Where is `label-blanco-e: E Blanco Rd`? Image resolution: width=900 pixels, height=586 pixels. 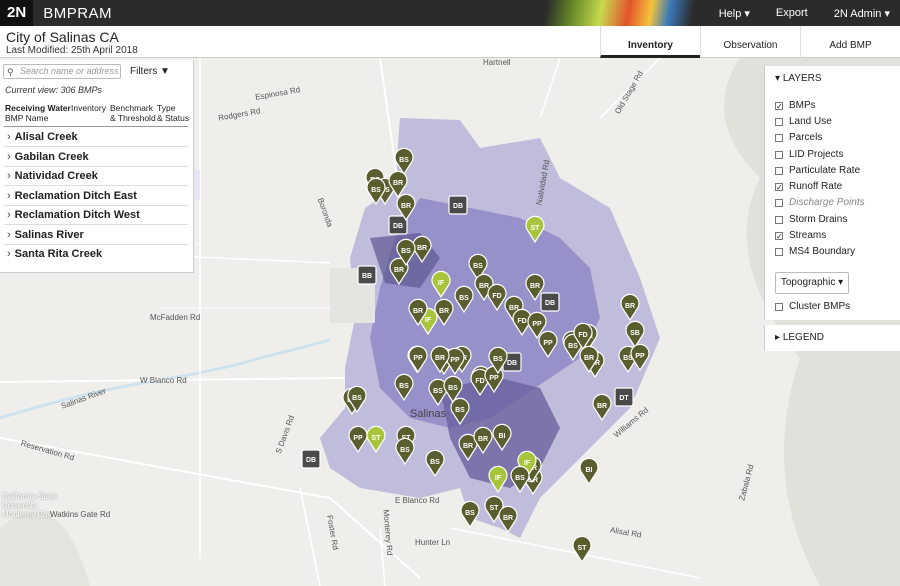 label-blanco-e: E Blanco Rd is located at coordinates (417, 500).